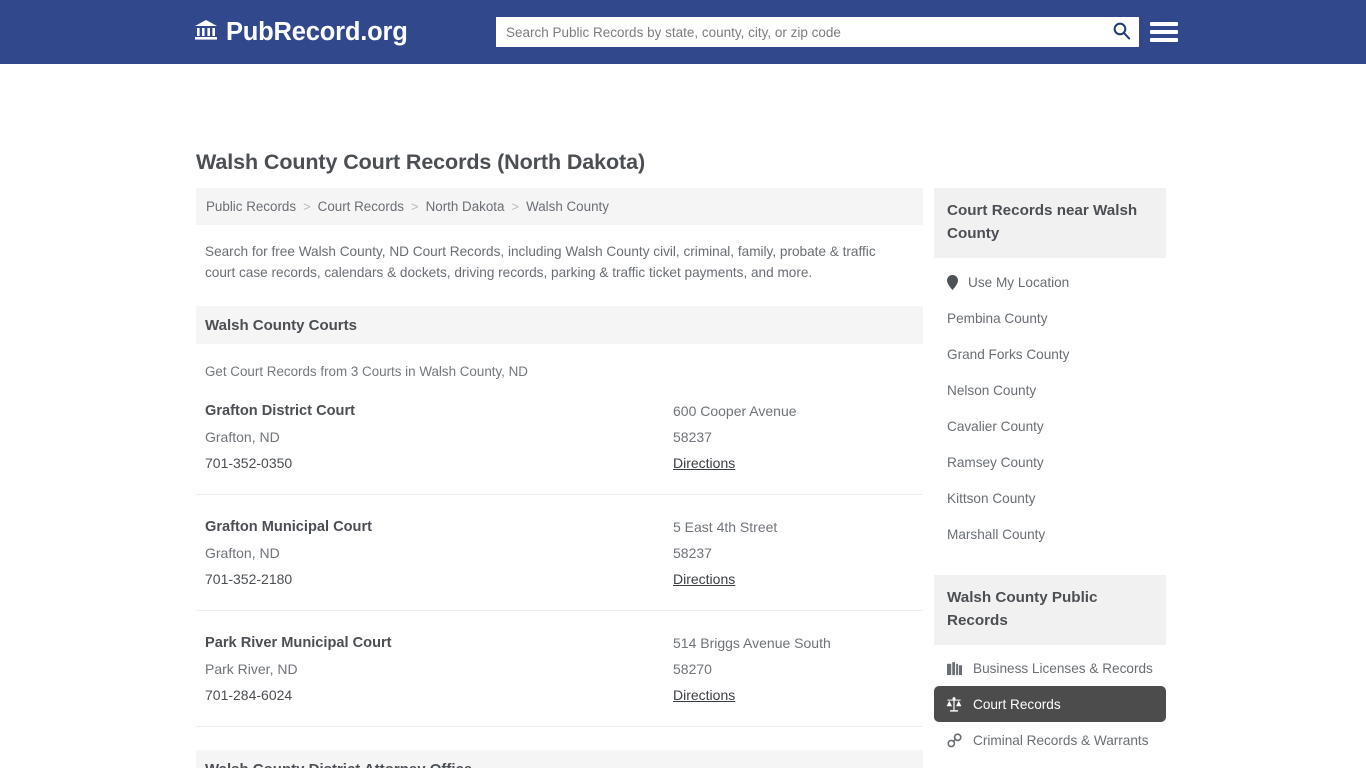  I want to click on briefcase-icon, so click(954, 668).